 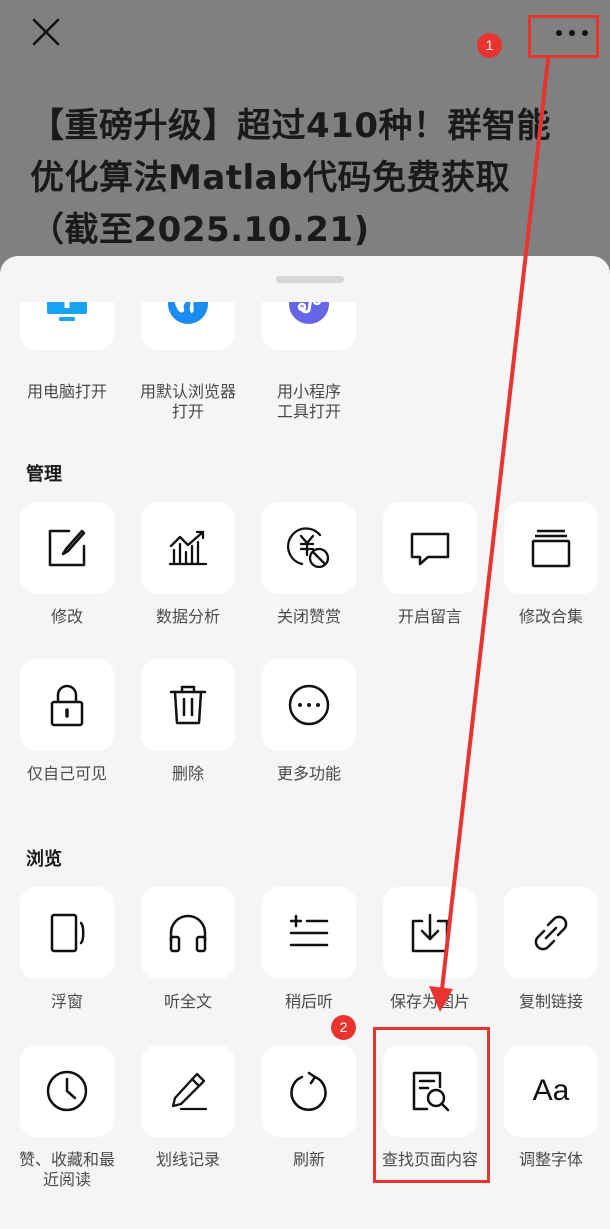 I want to click on pen-icon, so click(x=189, y=1091).